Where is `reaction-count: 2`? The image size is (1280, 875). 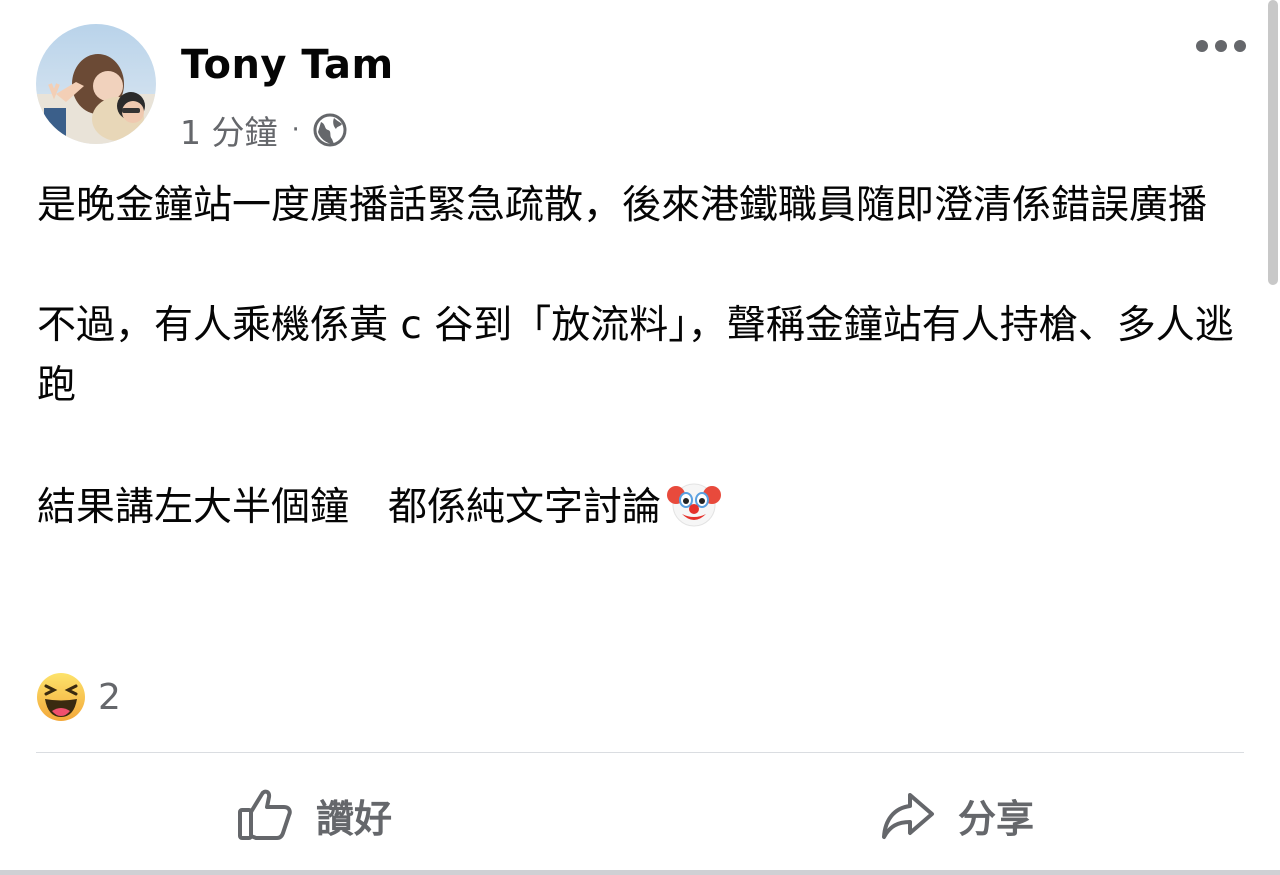
reaction-count: 2 is located at coordinates (109, 697).